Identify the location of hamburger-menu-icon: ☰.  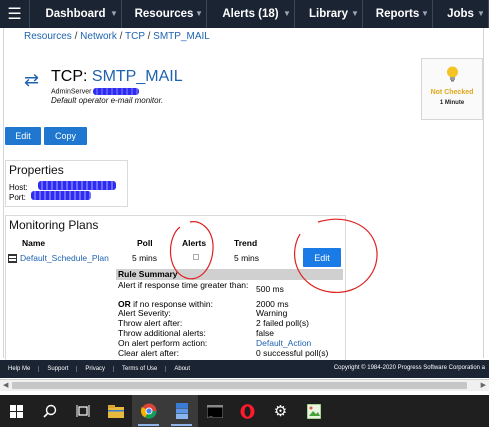
(15, 14).